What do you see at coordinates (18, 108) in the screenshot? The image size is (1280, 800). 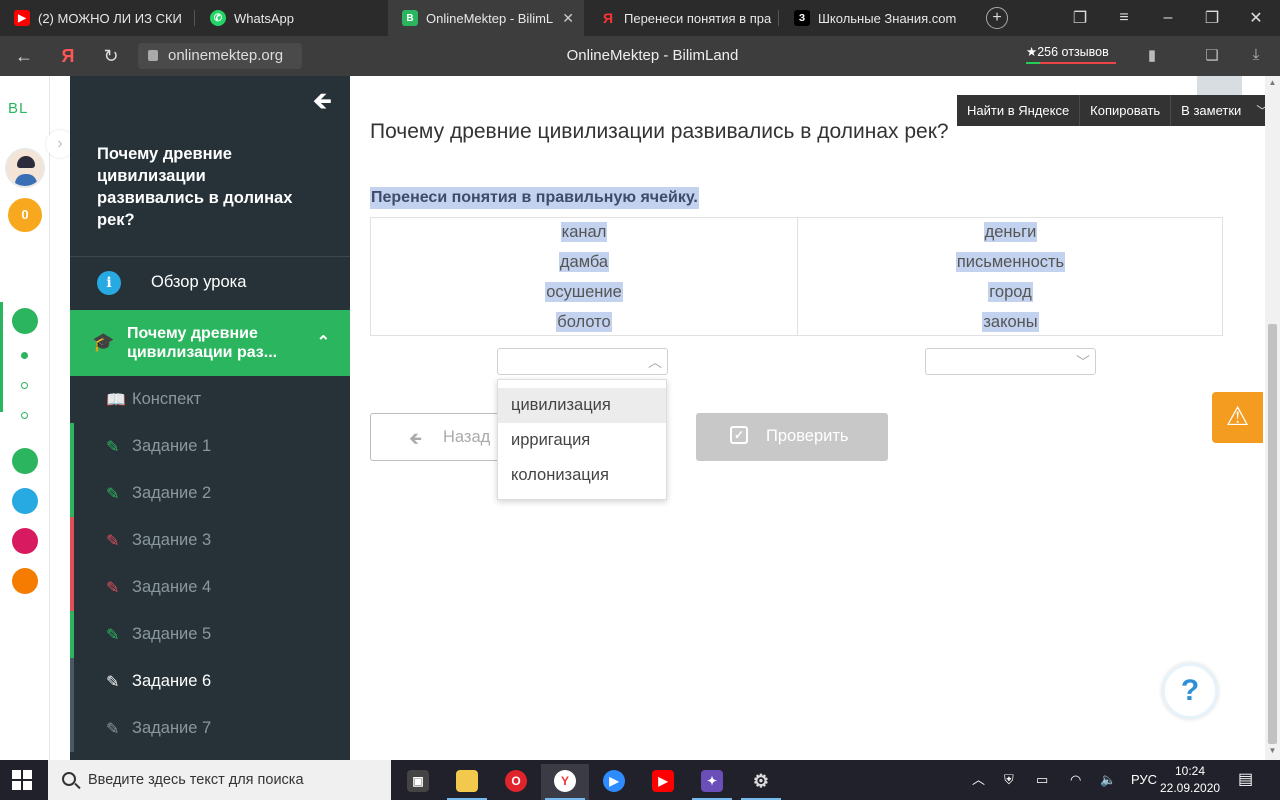 I see `bl-logo: BL` at bounding box center [18, 108].